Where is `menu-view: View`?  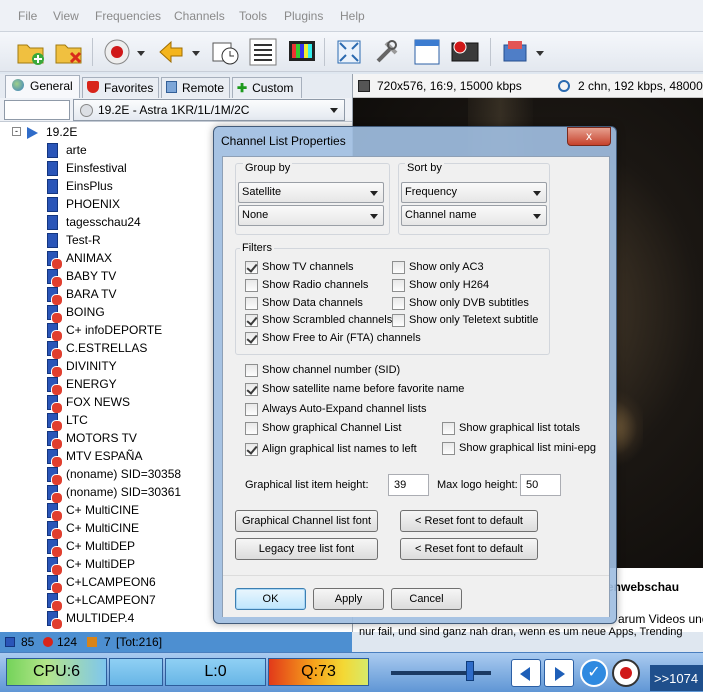
menu-view: View is located at coordinates (66, 16).